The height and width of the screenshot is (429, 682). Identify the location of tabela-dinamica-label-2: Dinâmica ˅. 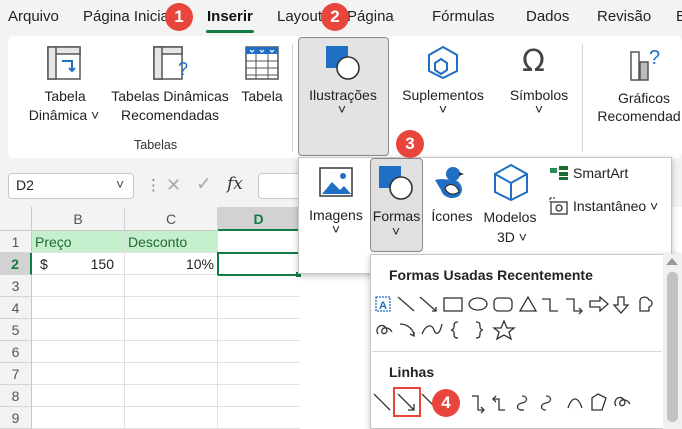
(64, 115).